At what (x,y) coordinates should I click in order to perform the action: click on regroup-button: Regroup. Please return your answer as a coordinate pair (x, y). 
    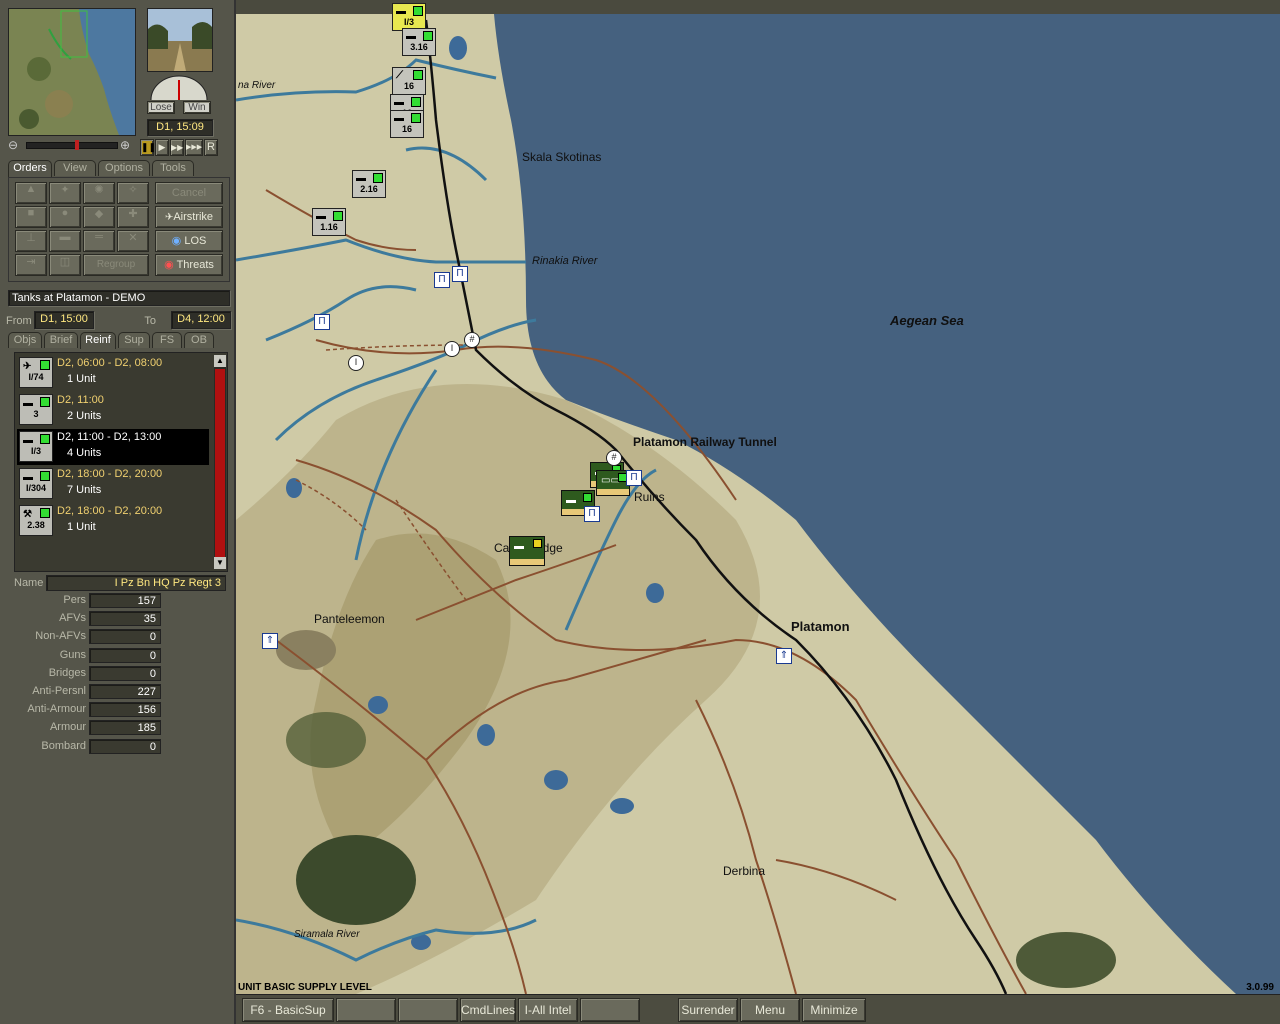
    Looking at the image, I should click on (116, 265).